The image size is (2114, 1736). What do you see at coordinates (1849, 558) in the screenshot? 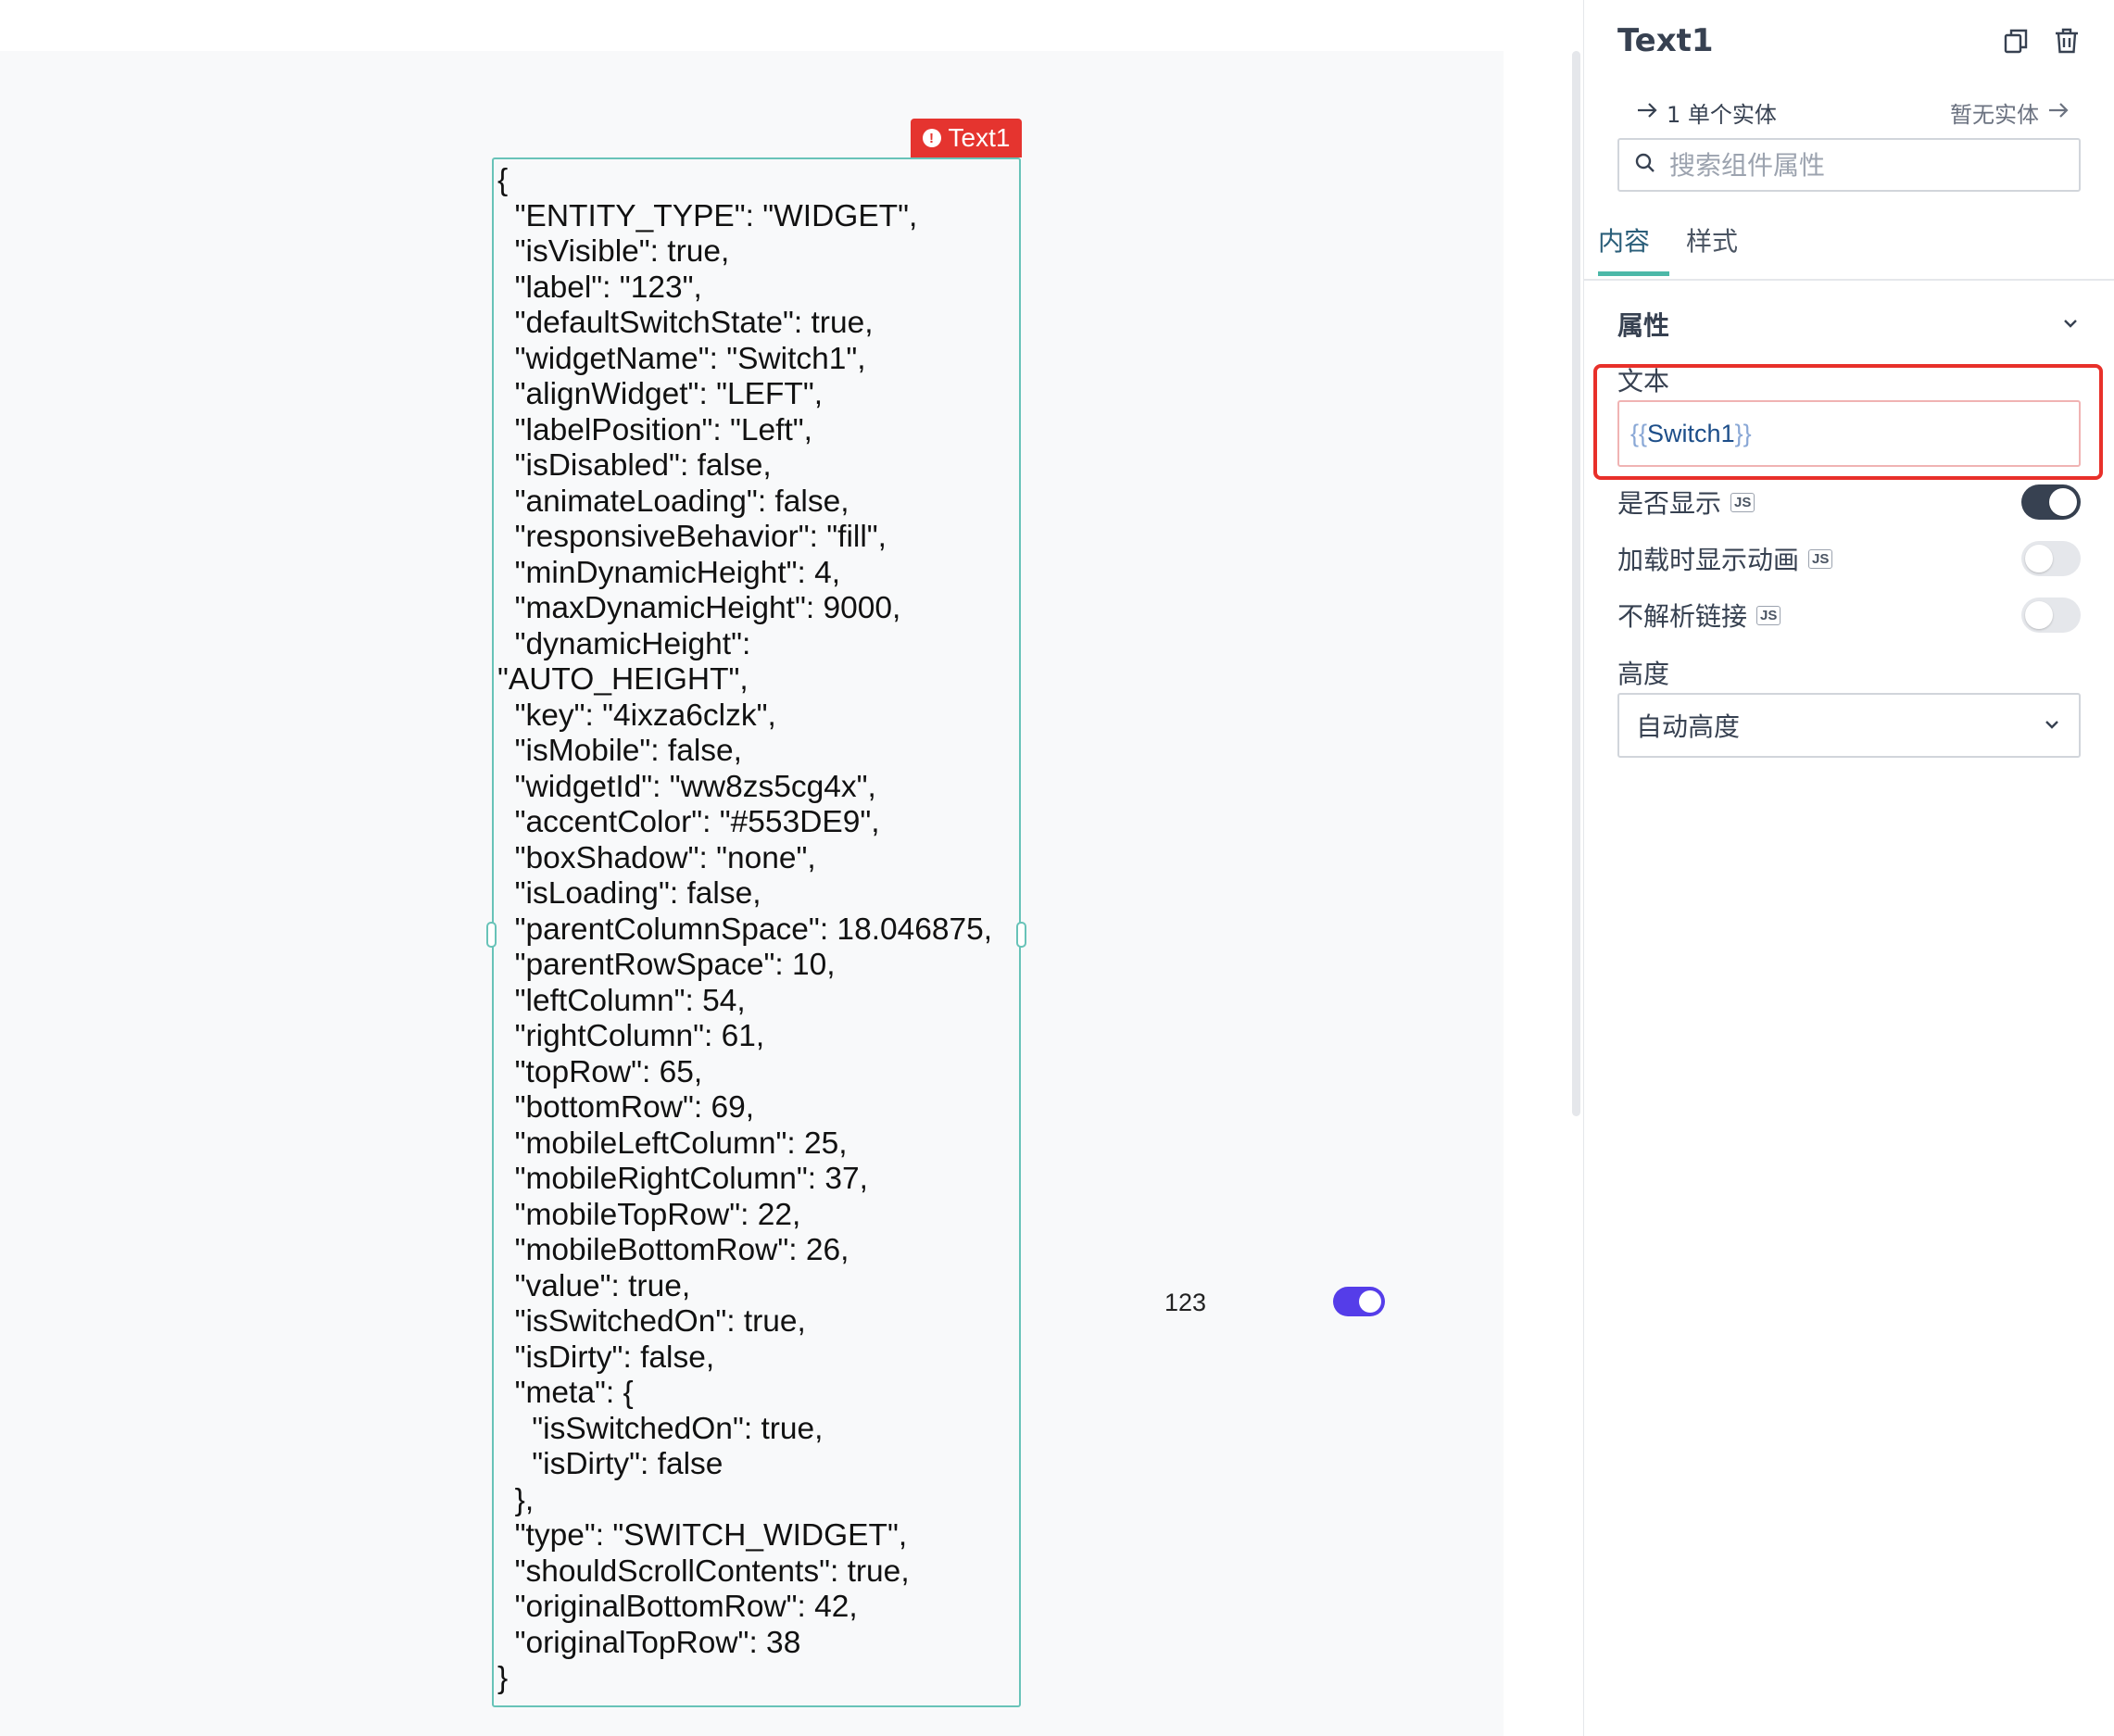
I see `toggle-row-animate-loading: 加载时显示动画 JS` at bounding box center [1849, 558].